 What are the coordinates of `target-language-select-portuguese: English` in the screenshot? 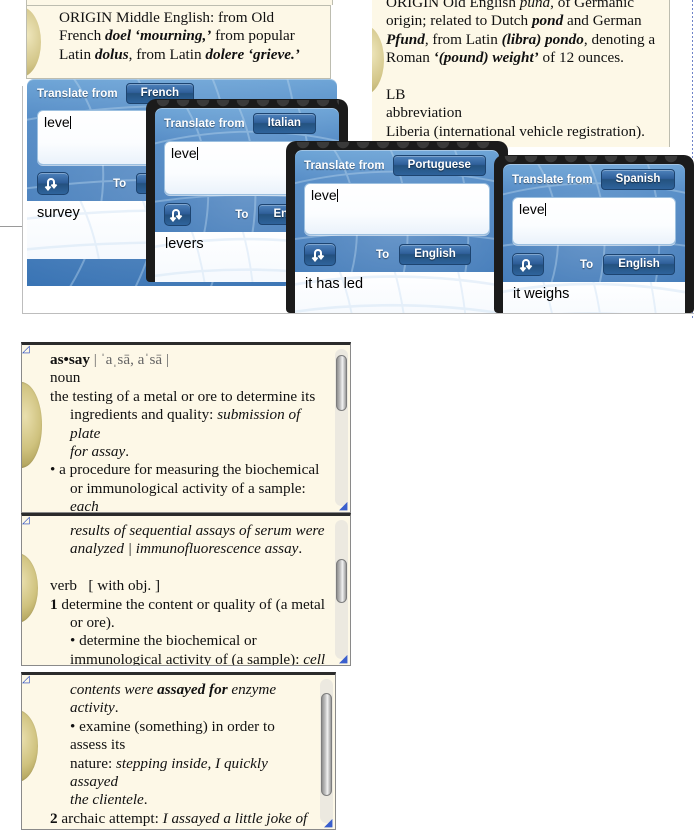 It's located at (435, 254).